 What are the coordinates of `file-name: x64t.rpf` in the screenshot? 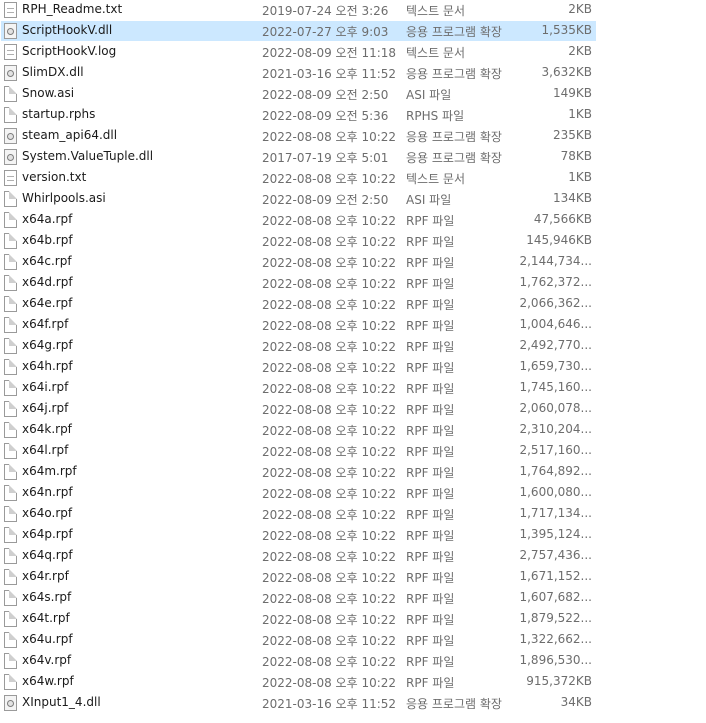 It's located at (46, 618).